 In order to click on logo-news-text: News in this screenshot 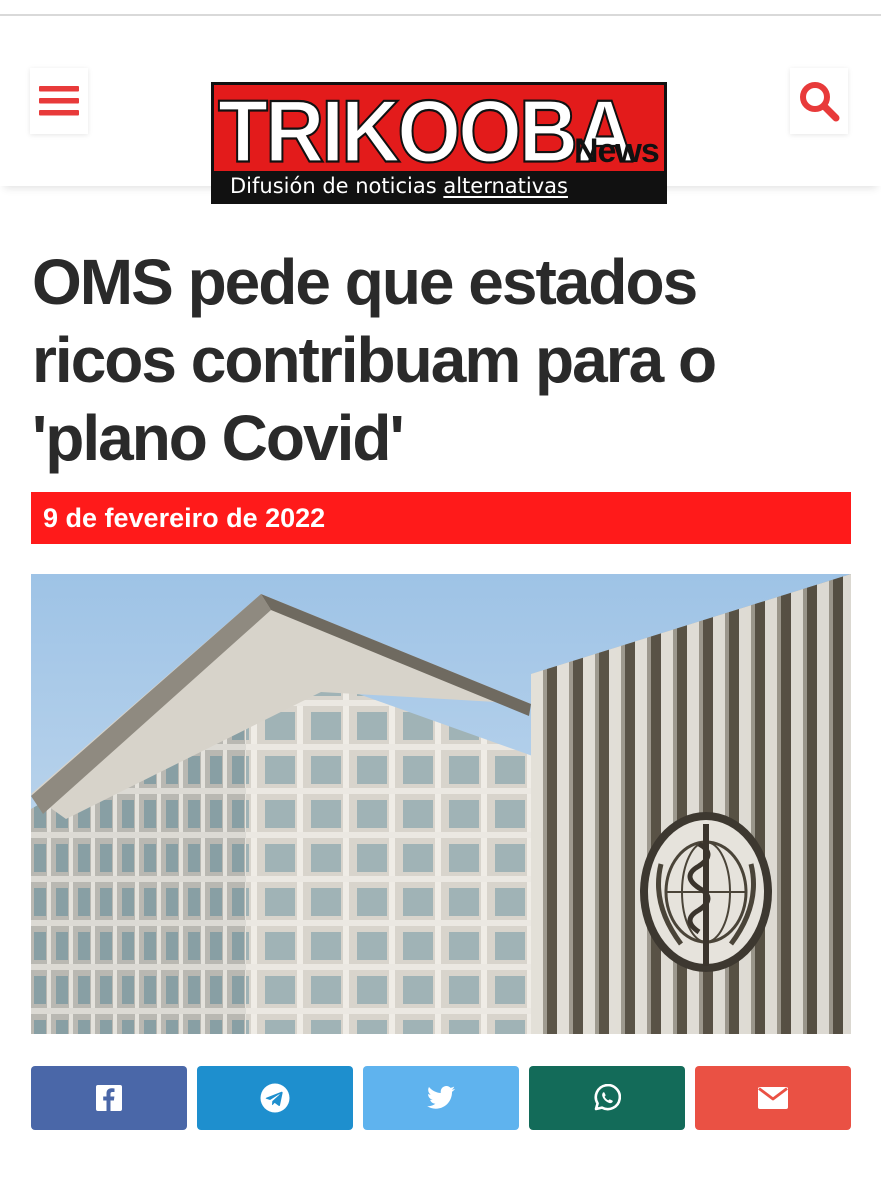, I will do `click(617, 151)`.